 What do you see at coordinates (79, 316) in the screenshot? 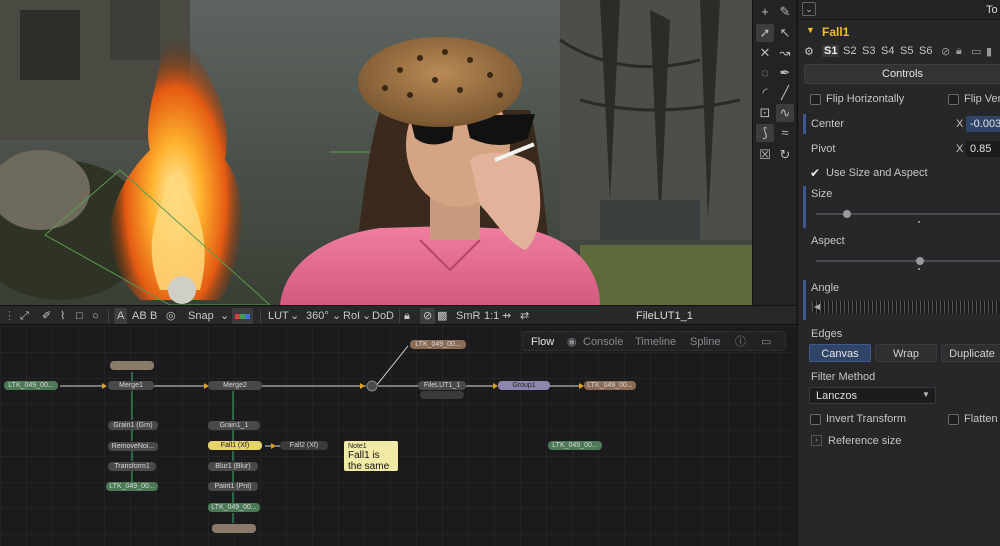
I see `rectangle-icon: □` at bounding box center [79, 316].